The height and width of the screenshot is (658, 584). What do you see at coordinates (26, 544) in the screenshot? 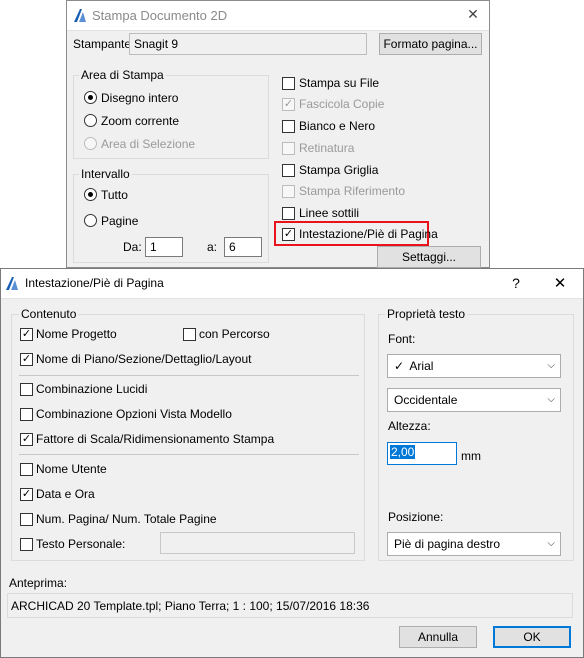
I see `checkbox-testo-personale` at bounding box center [26, 544].